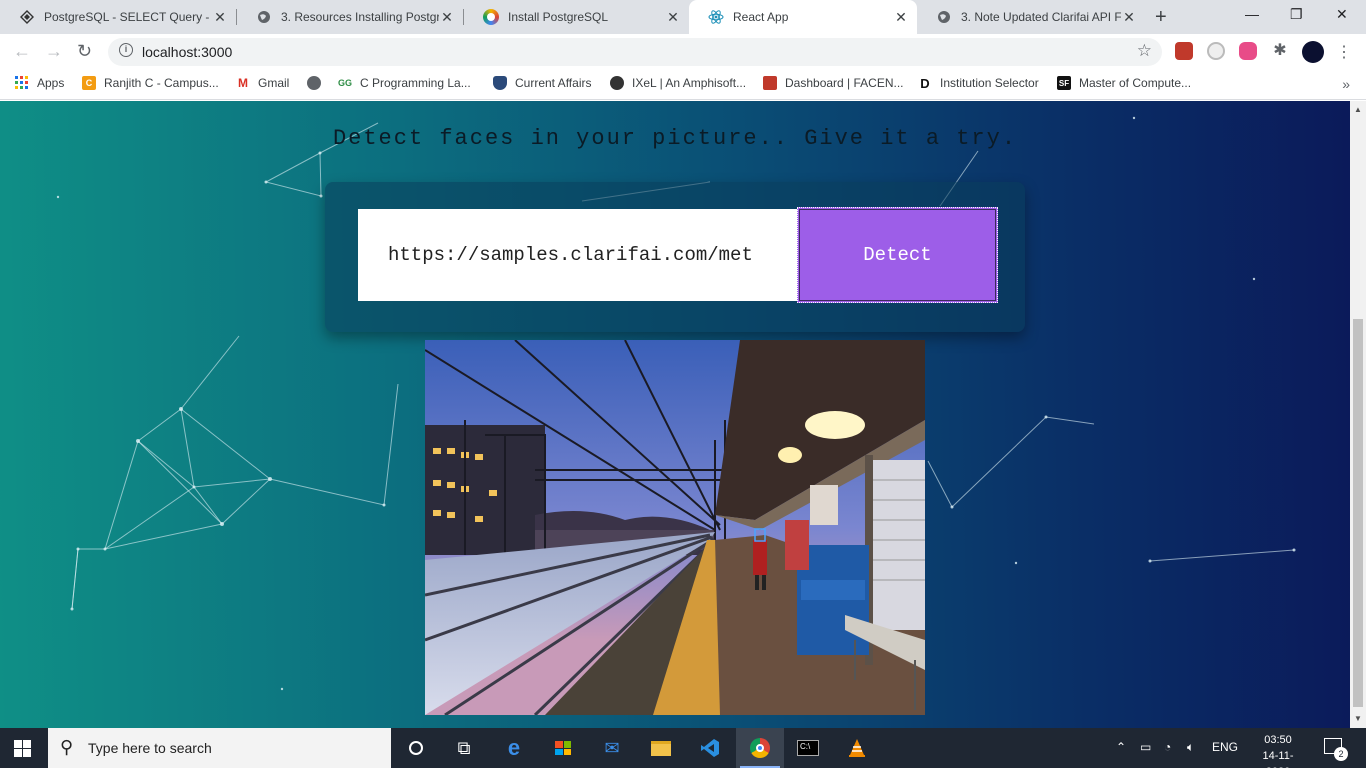  I want to click on react-icon, so click(716, 17).